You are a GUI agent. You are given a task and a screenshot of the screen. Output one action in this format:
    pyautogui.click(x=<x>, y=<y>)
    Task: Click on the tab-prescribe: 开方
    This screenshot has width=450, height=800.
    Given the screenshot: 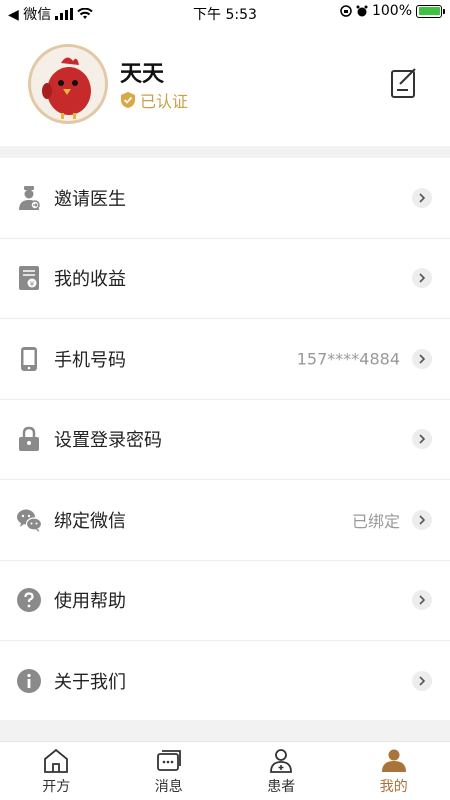 What is the action you would take?
    pyautogui.click(x=56, y=771)
    